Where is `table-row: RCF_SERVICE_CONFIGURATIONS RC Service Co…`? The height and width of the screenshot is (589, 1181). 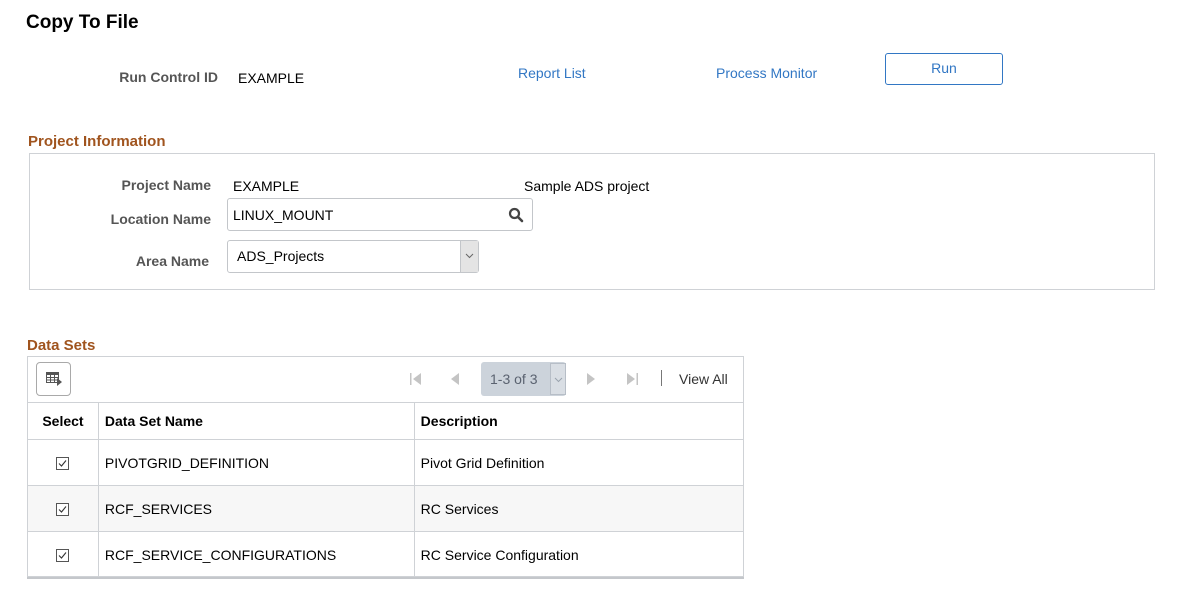 table-row: RCF_SERVICE_CONFIGURATIONS RC Service Co… is located at coordinates (386, 555).